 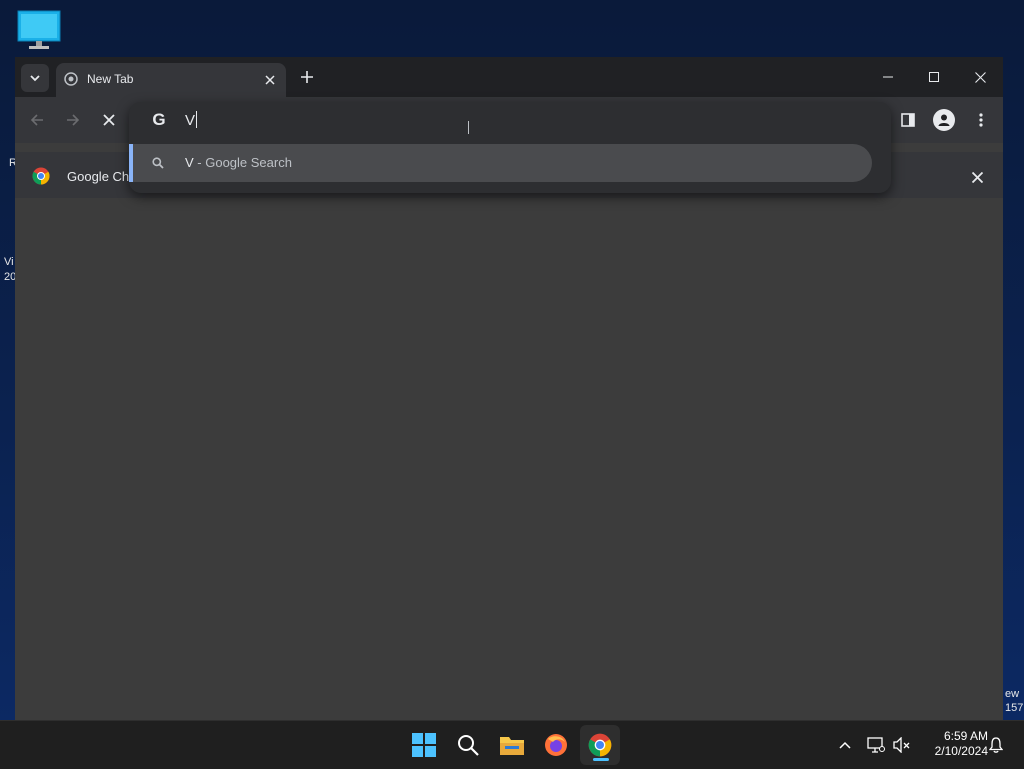 I want to click on system-clock: 6:59 AM 2/10/2024, so click(x=953, y=744).